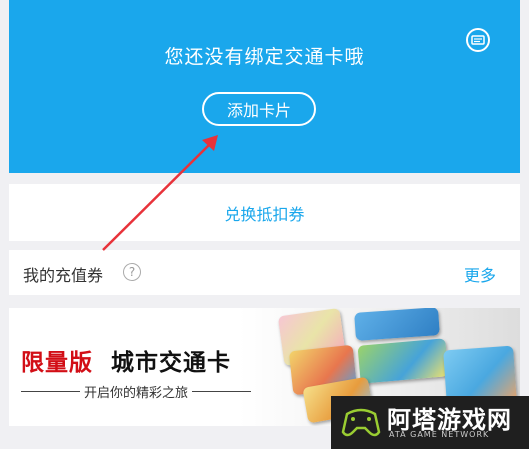 The width and height of the screenshot is (529, 449). I want to click on watermark-logo: 阿塔游戏网 ATA GAME NETWORK, so click(430, 422).